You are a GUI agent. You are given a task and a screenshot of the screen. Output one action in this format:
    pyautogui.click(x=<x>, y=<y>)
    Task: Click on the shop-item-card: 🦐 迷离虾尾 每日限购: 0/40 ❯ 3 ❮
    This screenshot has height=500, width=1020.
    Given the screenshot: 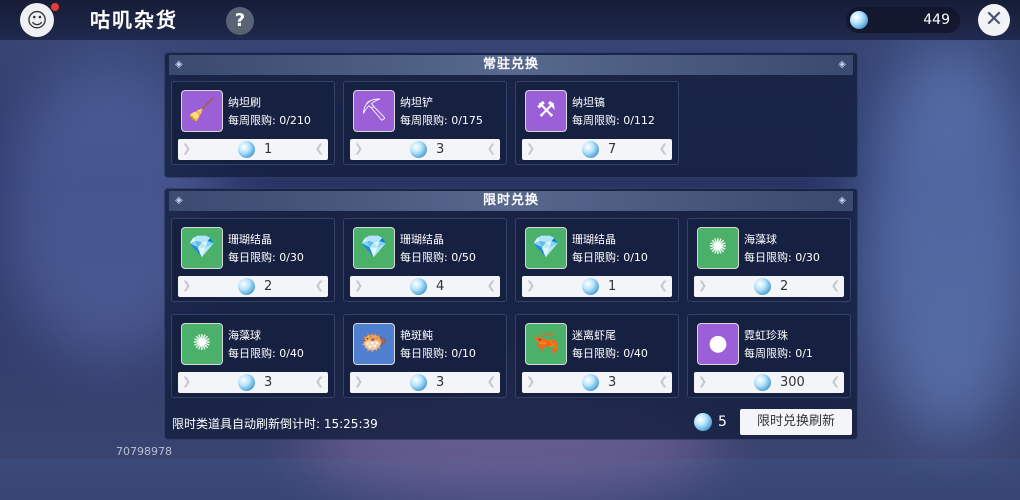 What is the action you would take?
    pyautogui.click(x=597, y=356)
    